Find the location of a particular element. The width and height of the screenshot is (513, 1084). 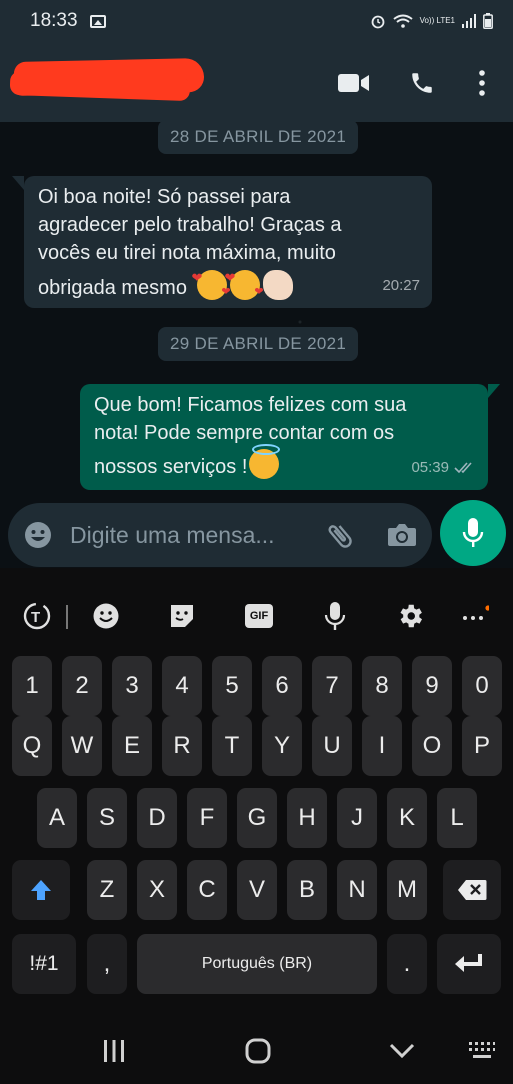

battery-icon is located at coordinates (488, 21).